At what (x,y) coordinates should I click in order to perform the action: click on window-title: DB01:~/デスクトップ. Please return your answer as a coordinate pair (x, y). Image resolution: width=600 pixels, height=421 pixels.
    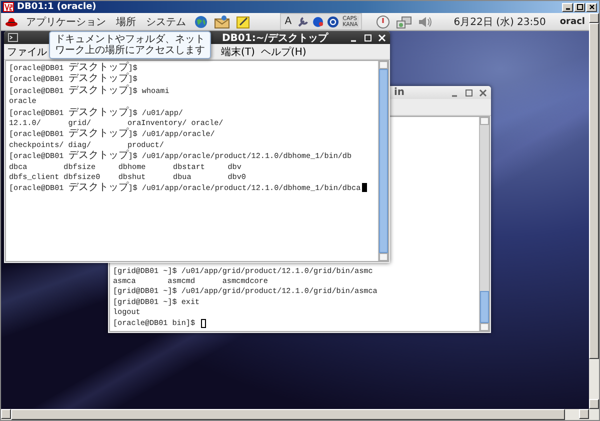
    Looking at the image, I should click on (275, 37).